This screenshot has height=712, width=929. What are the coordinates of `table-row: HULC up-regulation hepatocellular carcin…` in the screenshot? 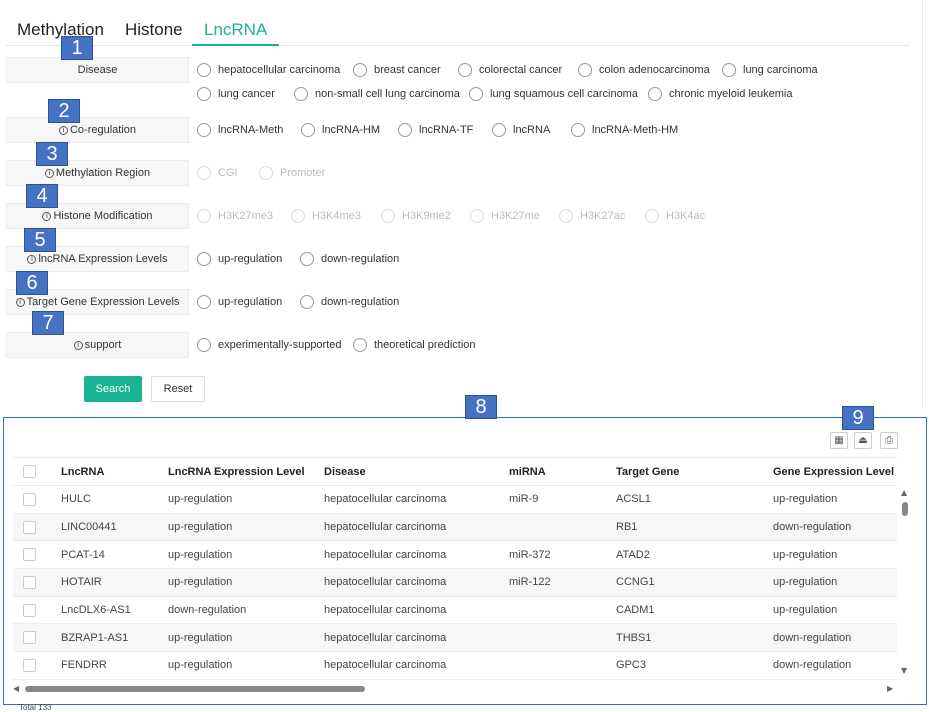 It's located at (455, 499).